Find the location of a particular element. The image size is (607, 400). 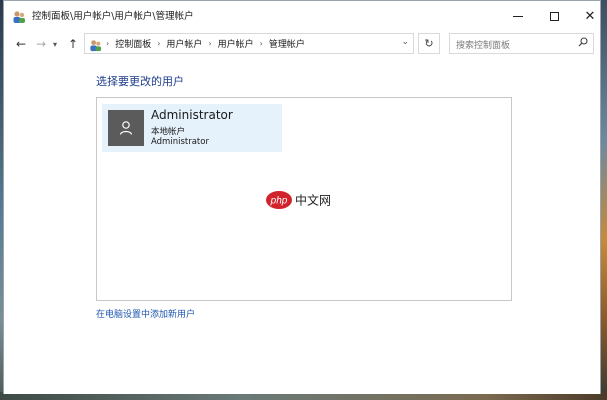

back-button: ← is located at coordinates (21, 44).